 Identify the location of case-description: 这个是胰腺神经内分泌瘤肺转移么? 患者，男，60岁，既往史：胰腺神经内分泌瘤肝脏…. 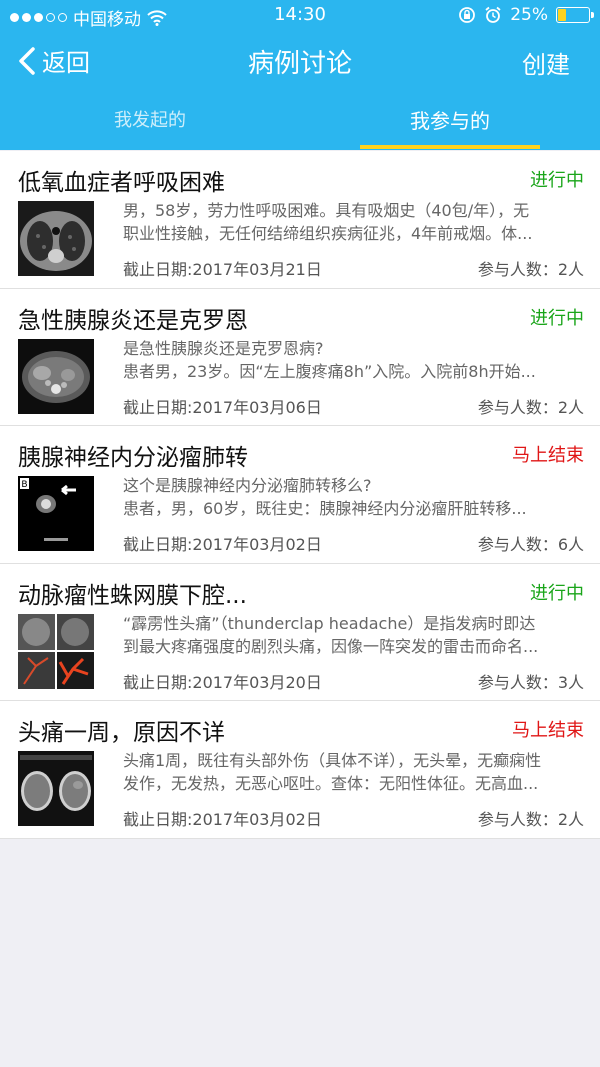
(325, 497).